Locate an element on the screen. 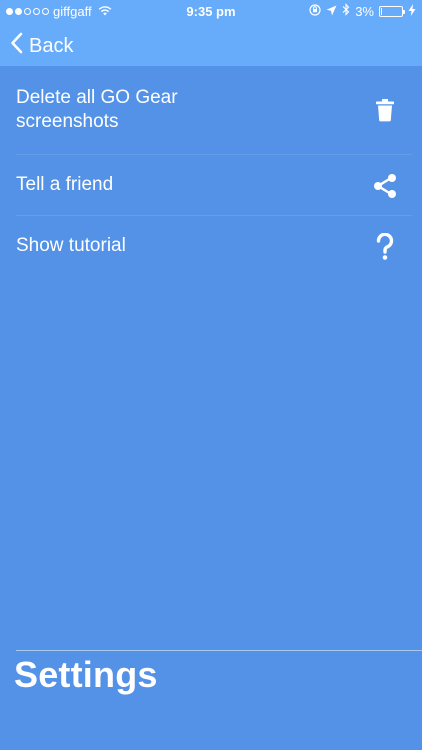  page-title: Settings is located at coordinates (86, 674).